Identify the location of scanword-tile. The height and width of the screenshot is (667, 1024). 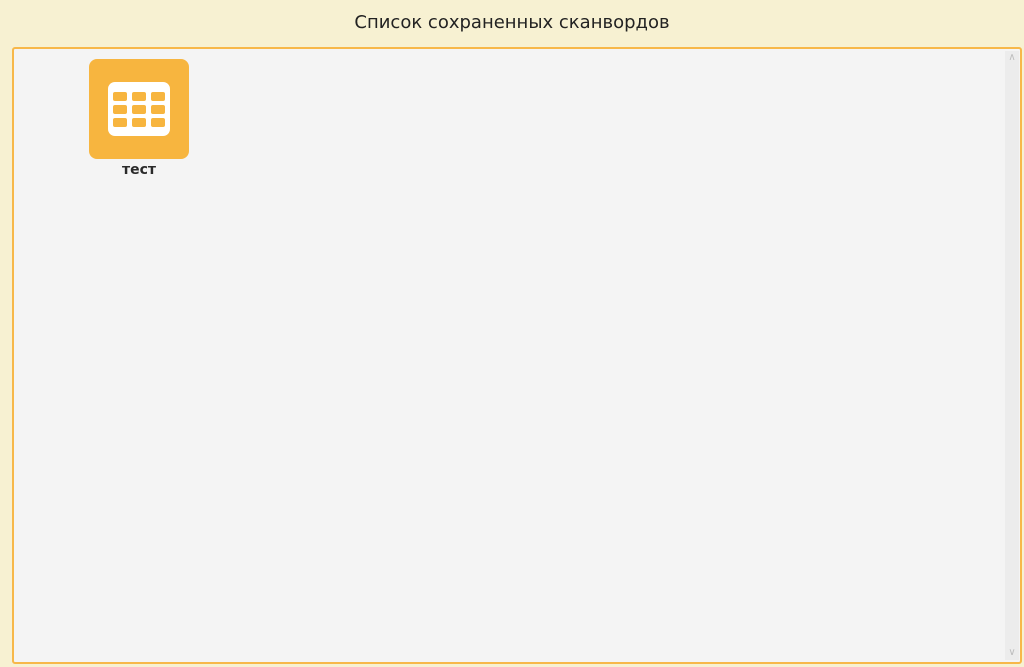
(139, 109).